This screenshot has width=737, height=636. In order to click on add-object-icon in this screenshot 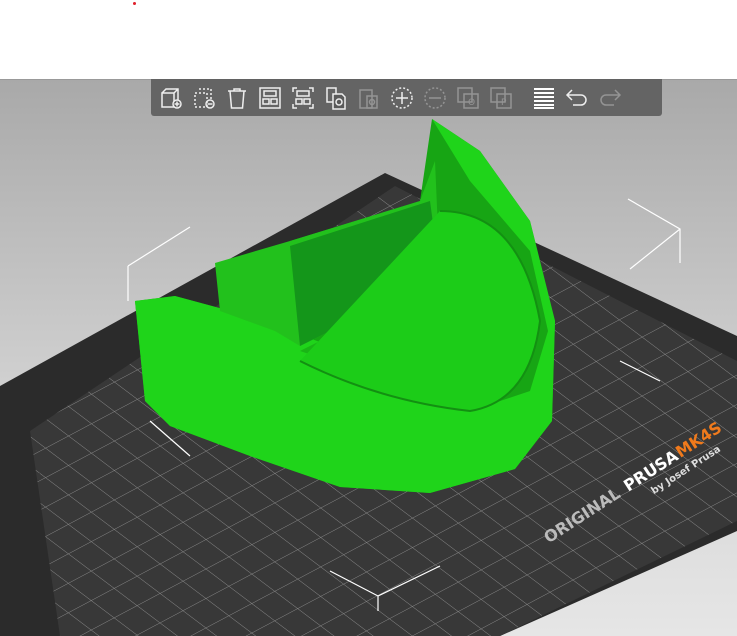, I will do `click(171, 98)`.